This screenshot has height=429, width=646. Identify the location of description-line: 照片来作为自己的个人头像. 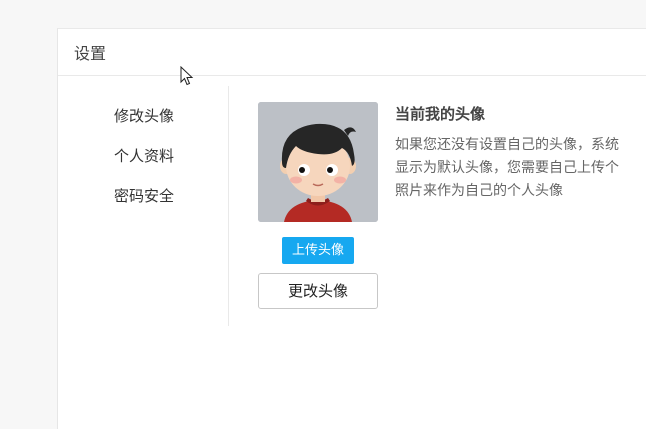
(479, 191).